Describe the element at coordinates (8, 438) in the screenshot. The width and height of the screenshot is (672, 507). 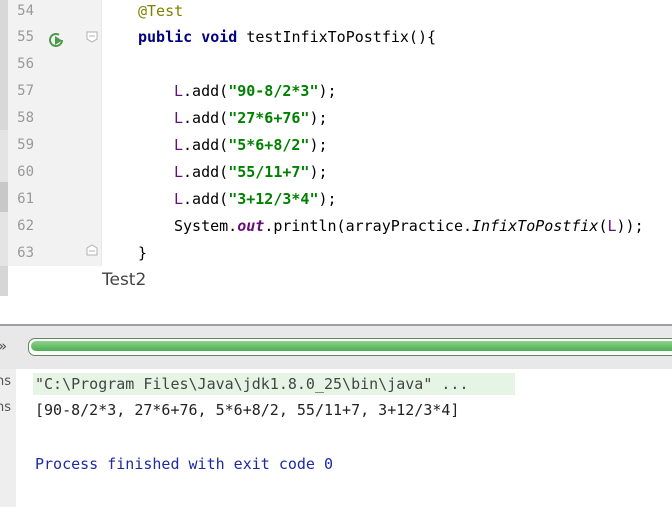
I see `console-side-tabs: ns ns` at that location.